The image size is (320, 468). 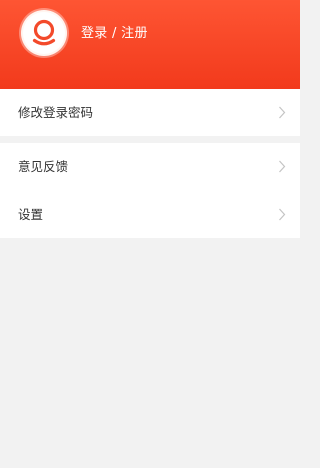 I want to click on change-password-row: 修改登录密码, so click(x=150, y=112).